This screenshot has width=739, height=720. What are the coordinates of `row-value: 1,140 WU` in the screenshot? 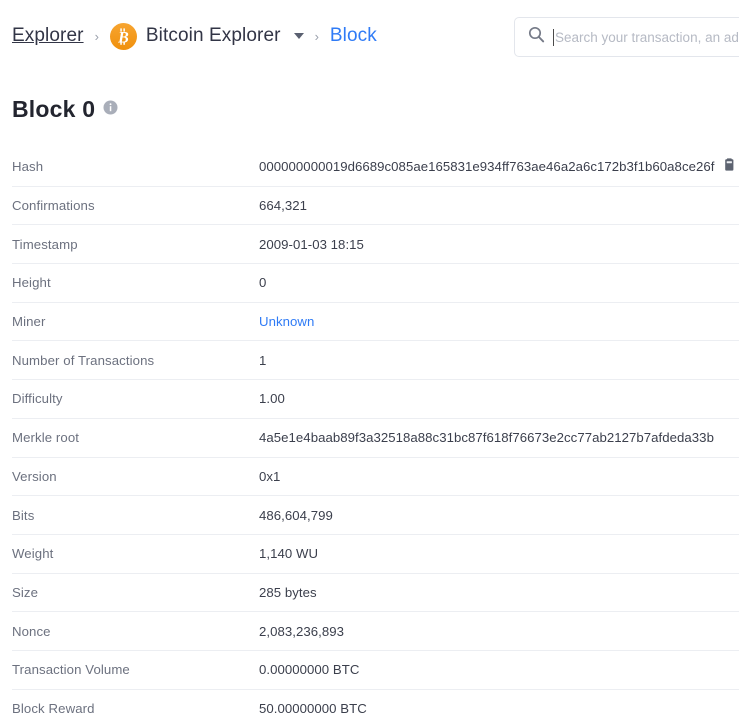 It's located at (499, 553).